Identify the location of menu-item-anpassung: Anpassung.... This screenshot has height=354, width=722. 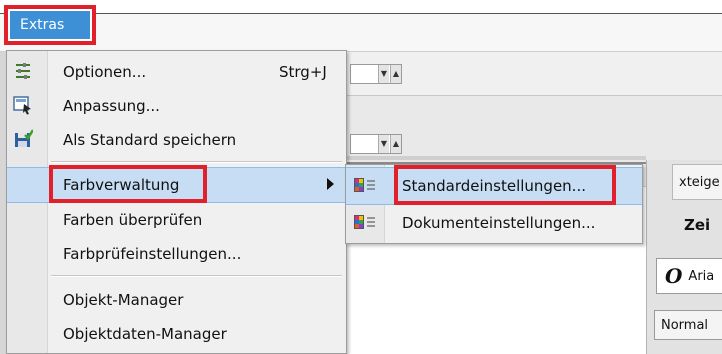
(176, 106).